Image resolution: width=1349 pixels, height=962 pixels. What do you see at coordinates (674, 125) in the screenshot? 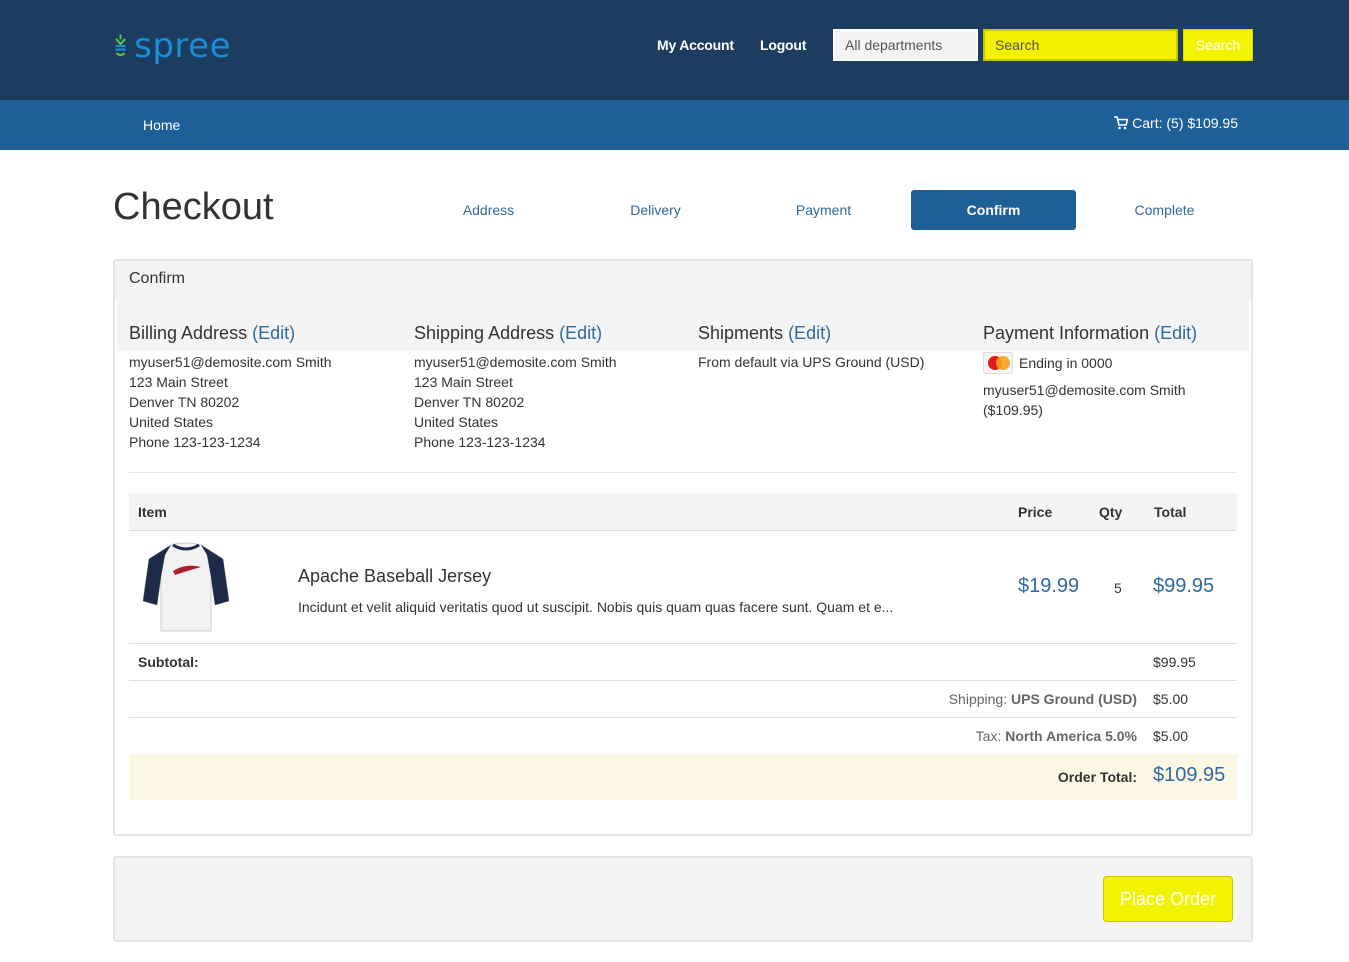
I see `main-nav: Home Cart: (5) $109.95` at bounding box center [674, 125].